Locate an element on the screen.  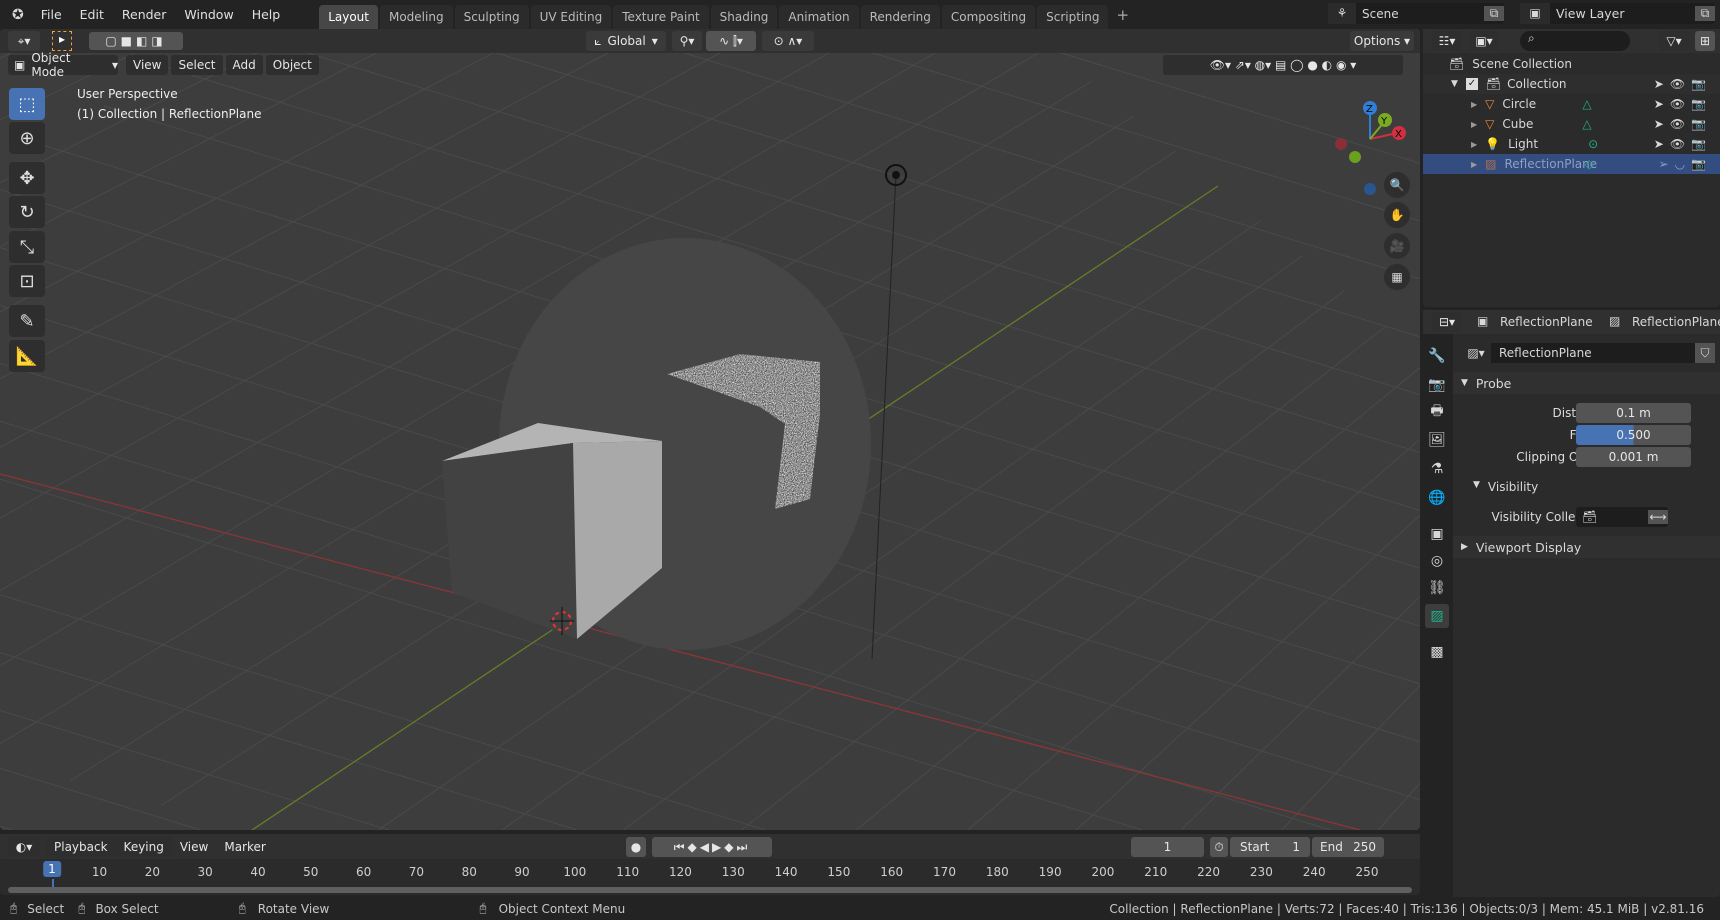
checkbox-icon: ✓ is located at coordinates (1471, 84).